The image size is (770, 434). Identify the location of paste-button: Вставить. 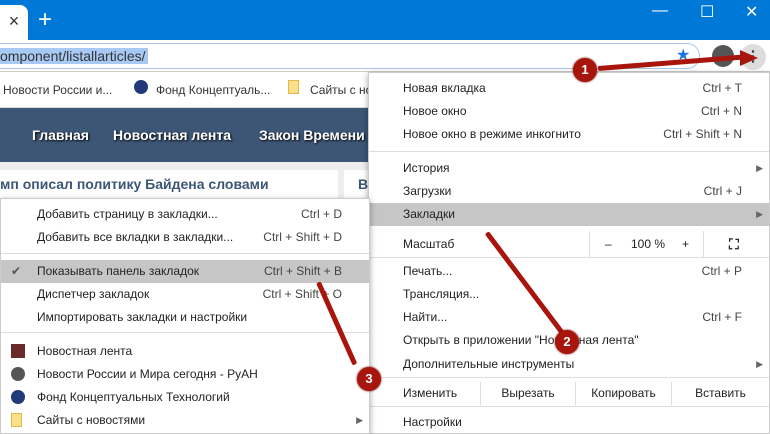
(720, 393).